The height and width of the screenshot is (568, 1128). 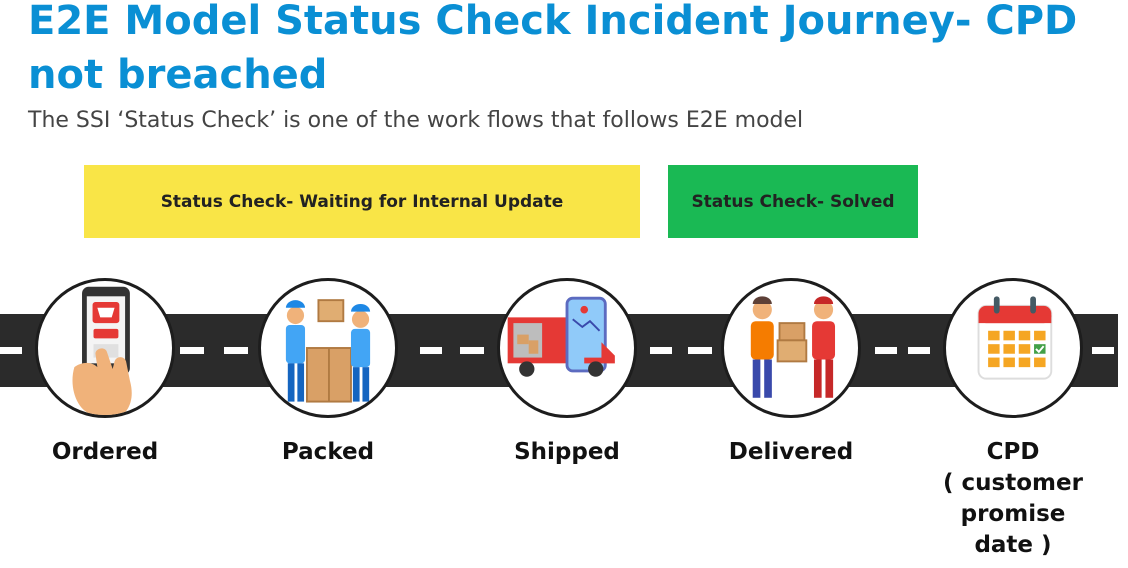 I want to click on stage-packed-label: Packed, so click(x=328, y=452).